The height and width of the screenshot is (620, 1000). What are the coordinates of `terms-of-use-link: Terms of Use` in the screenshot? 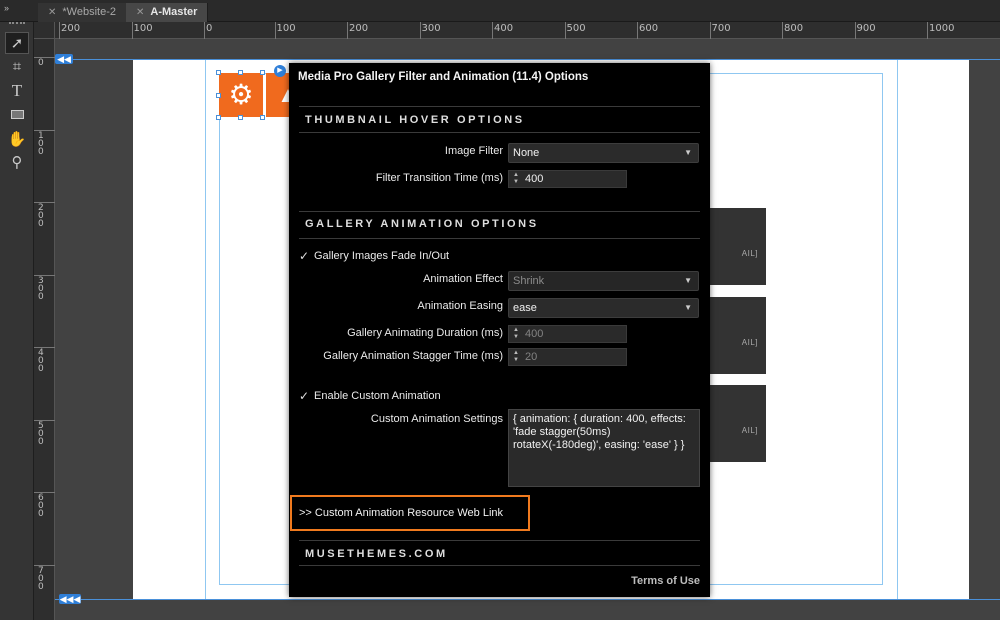 It's located at (665, 581).